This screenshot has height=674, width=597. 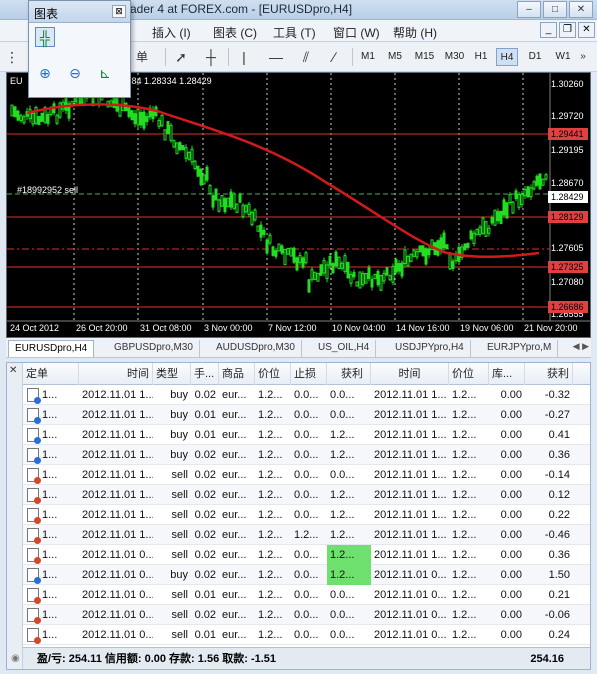 What do you see at coordinates (171, 32) in the screenshot?
I see `menu-insert: 插入 (I)` at bounding box center [171, 32].